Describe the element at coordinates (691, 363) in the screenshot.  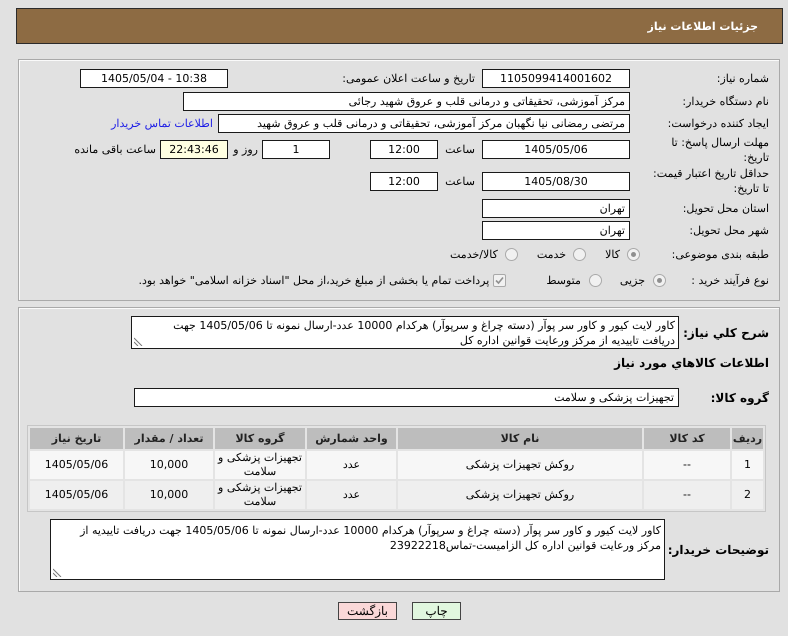
I see `section-heading: اطلاعات کالاهاي مورد نیاز` at that location.